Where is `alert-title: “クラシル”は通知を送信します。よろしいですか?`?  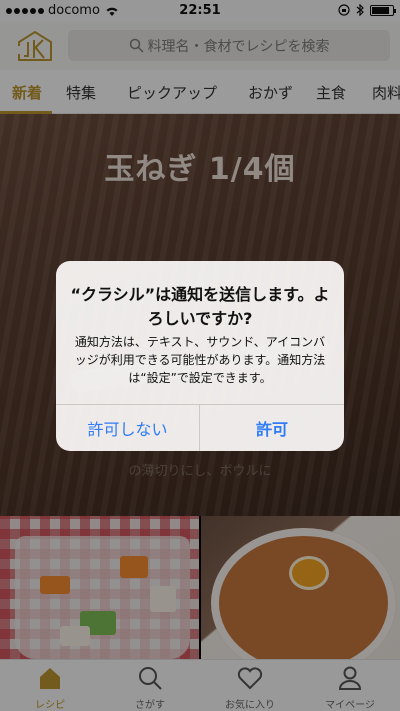
alert-title: “クラシル”は通知を送信します。よろしいですか? is located at coordinates (200, 306).